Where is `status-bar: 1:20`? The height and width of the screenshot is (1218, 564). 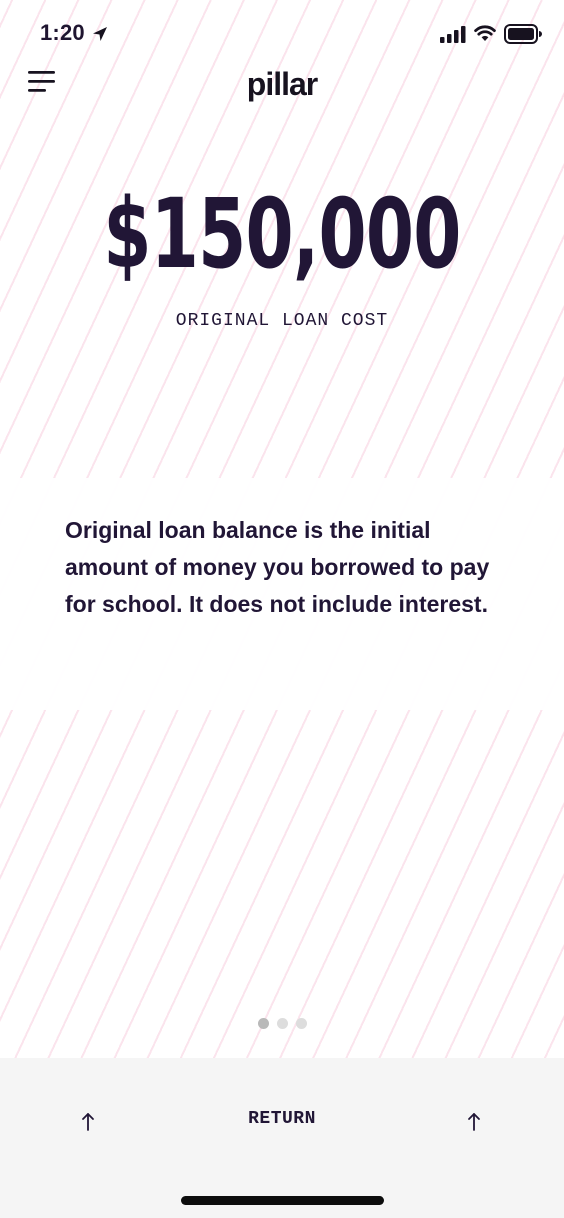 status-bar: 1:20 is located at coordinates (282, 33).